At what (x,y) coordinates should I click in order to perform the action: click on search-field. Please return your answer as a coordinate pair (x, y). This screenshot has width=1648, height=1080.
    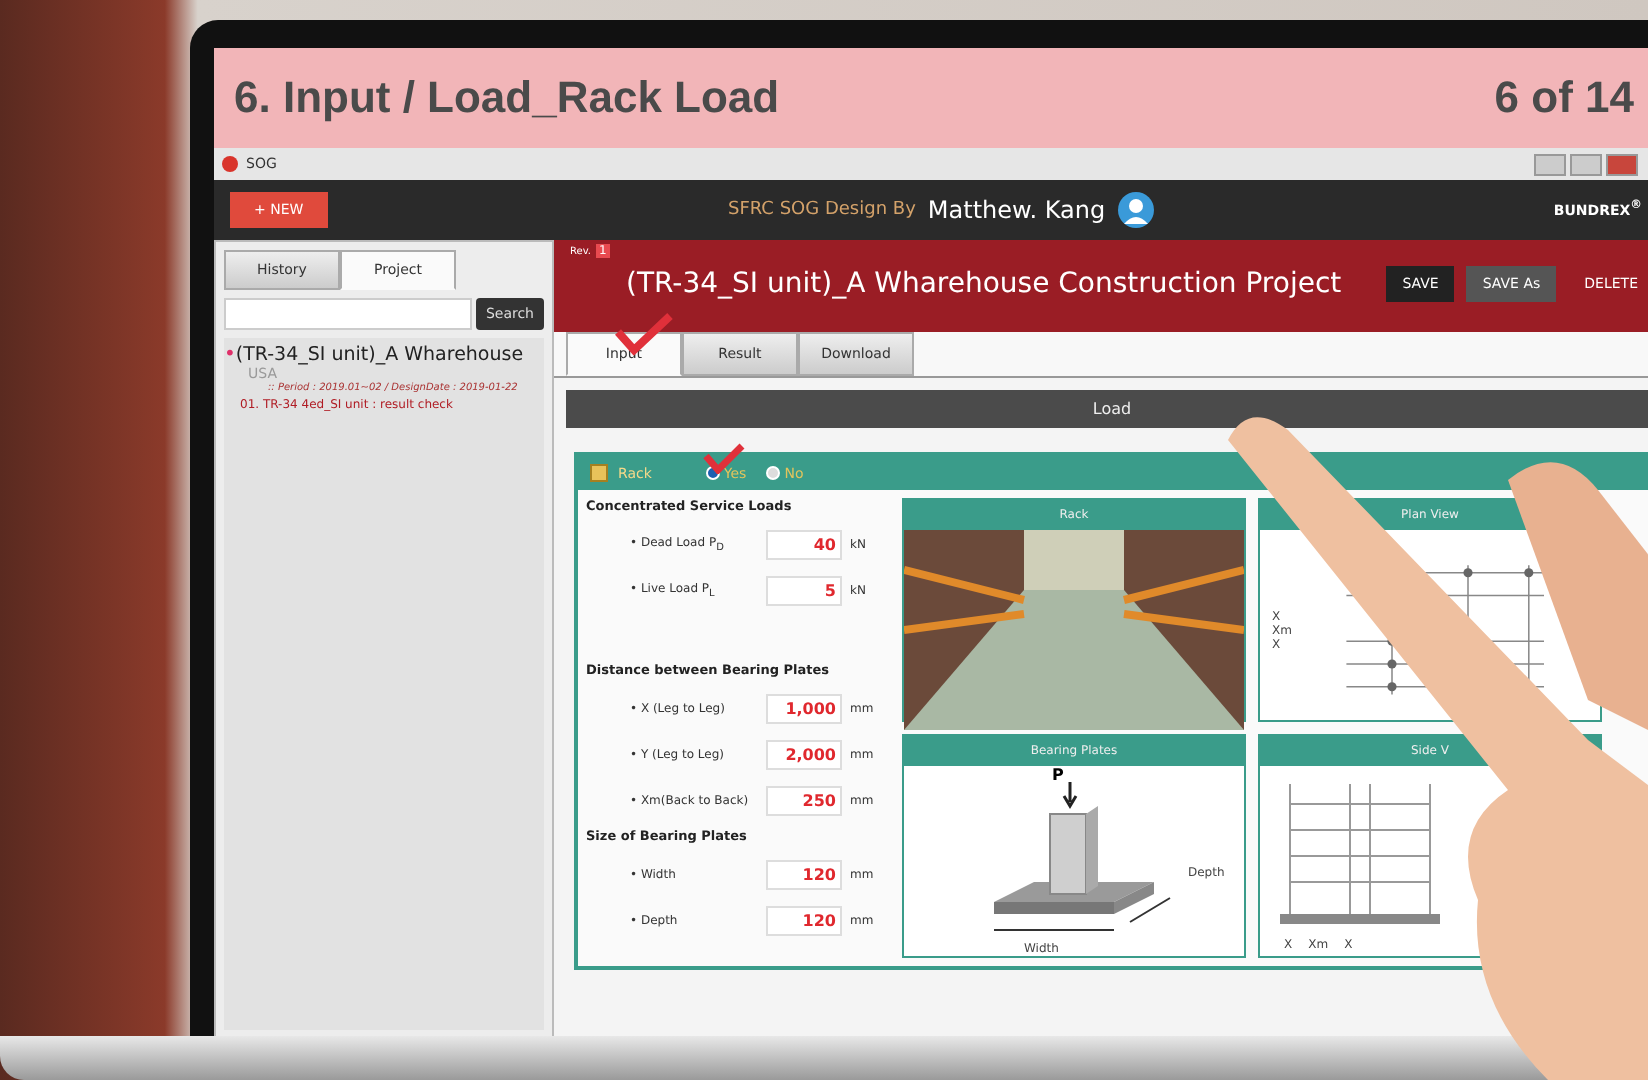
    Looking at the image, I should click on (348, 314).